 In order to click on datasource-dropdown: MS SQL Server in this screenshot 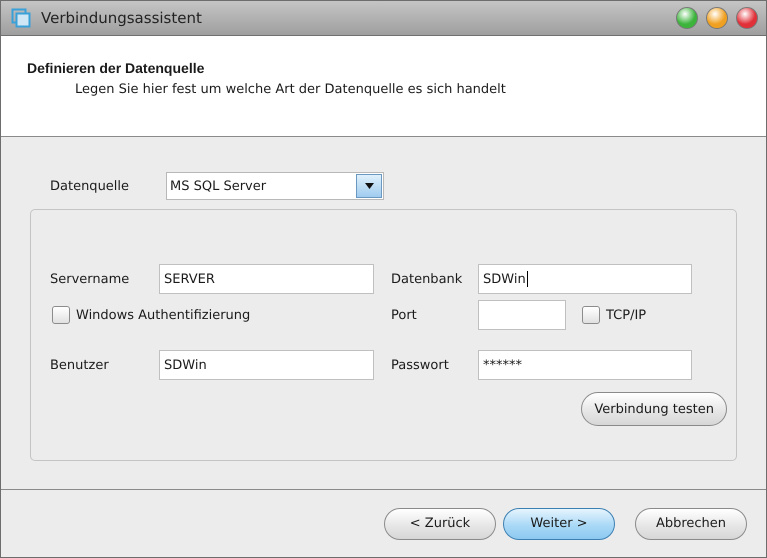, I will do `click(275, 186)`.